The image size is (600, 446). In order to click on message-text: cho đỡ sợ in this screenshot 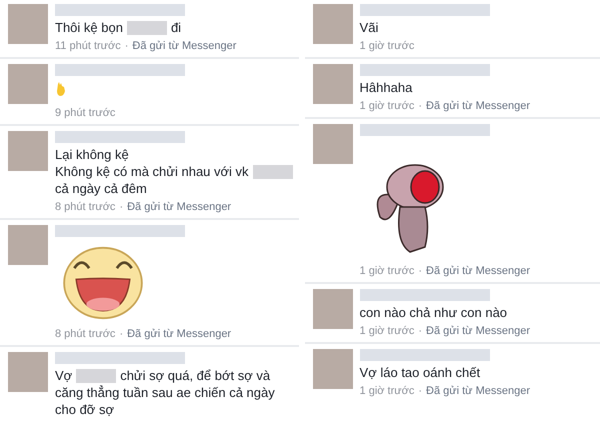, I will do `click(84, 409)`.